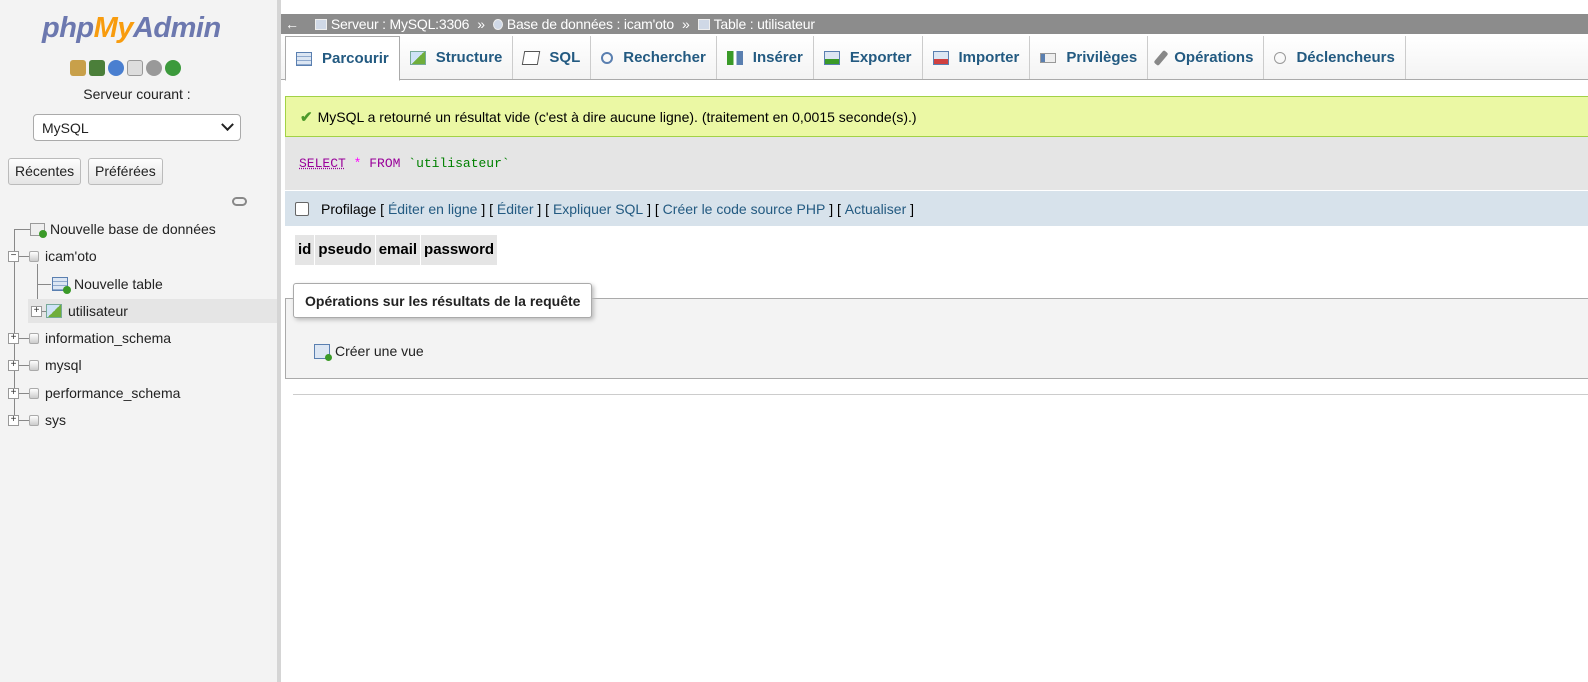 The image size is (1588, 682). Describe the element at coordinates (173, 68) in the screenshot. I see `reload-icon` at that location.